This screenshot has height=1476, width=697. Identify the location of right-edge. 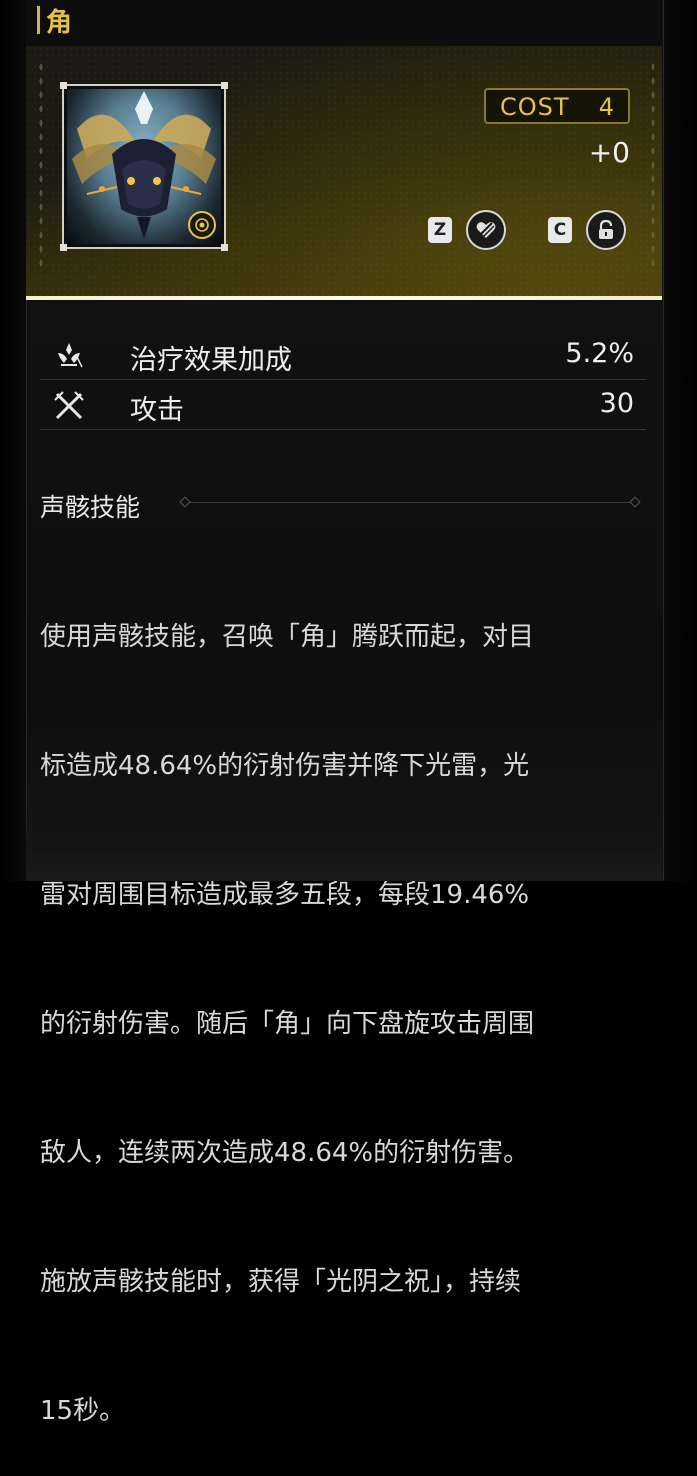
(679, 440).